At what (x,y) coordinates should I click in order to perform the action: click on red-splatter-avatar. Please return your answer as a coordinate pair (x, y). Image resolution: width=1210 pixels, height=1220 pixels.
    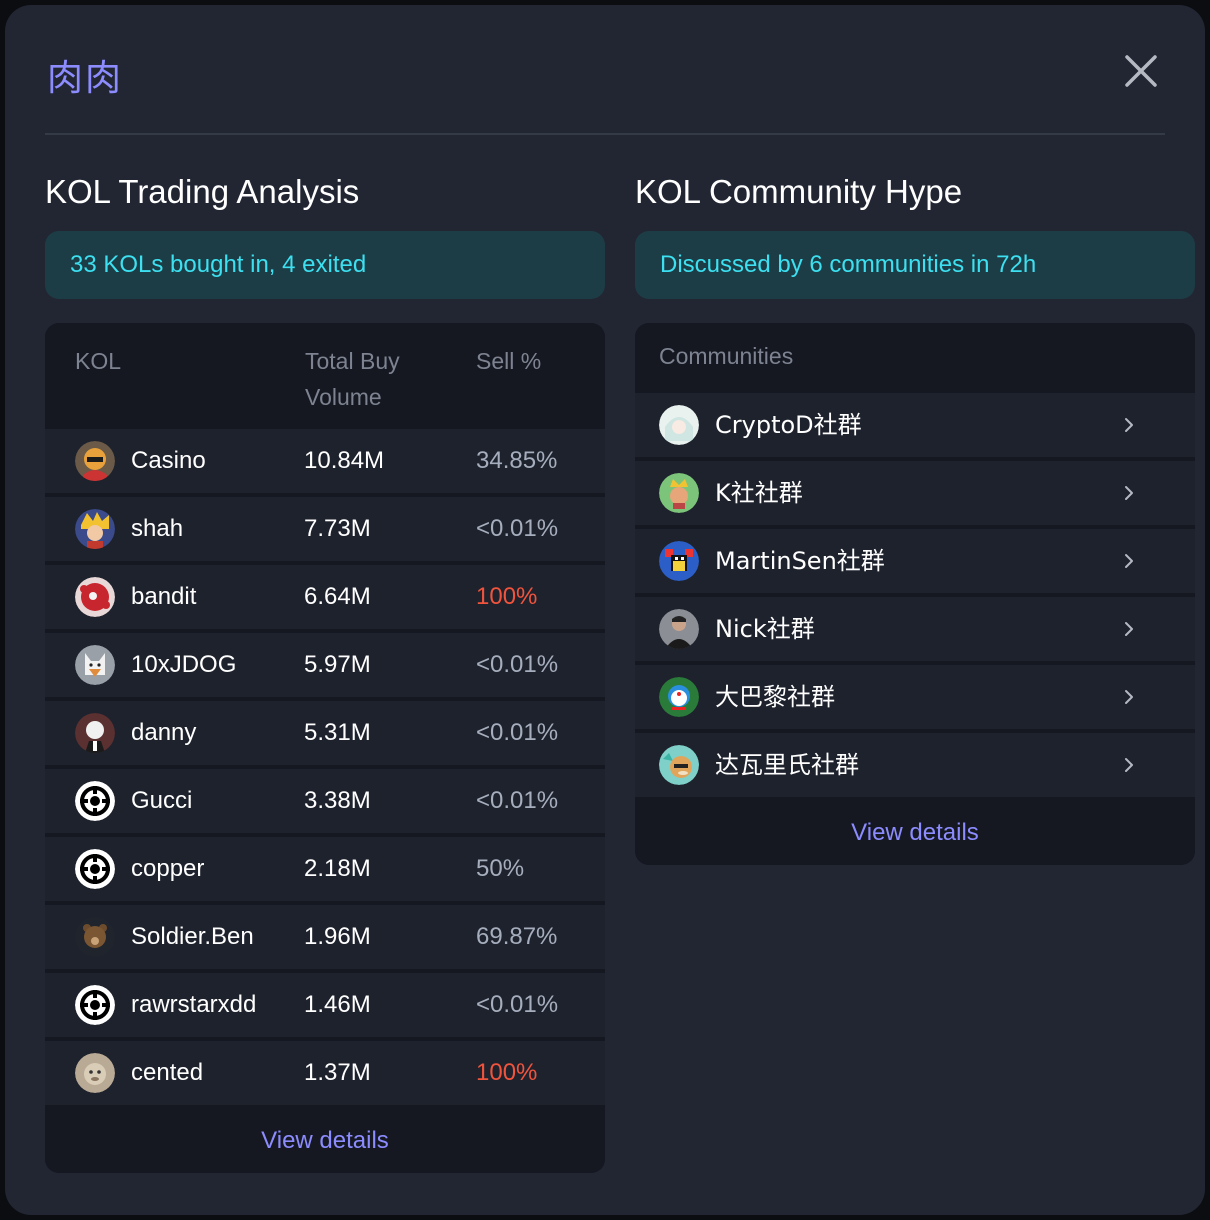
    Looking at the image, I should click on (95, 597).